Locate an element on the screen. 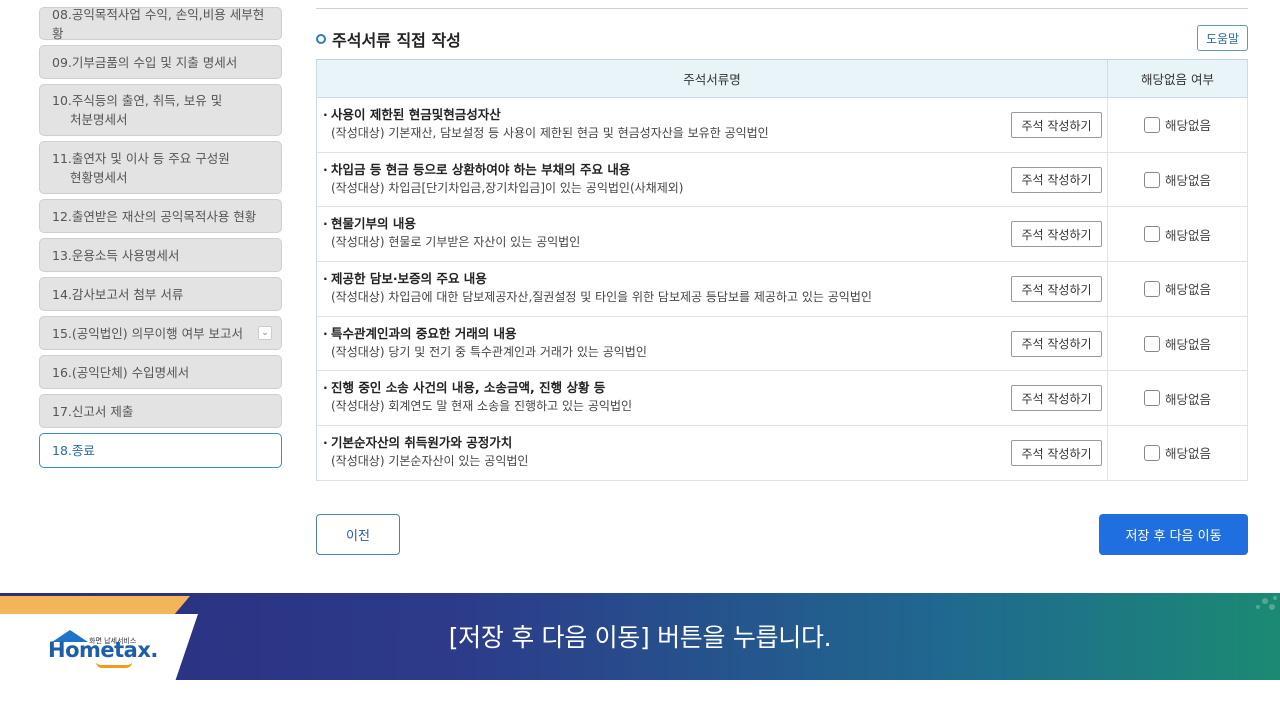 The width and height of the screenshot is (1280, 720). logo-swoosh is located at coordinates (114, 665).